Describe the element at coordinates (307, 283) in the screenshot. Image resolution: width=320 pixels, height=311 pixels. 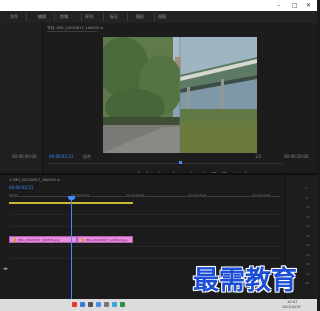
I see `meter-tick-label: dB` at that location.